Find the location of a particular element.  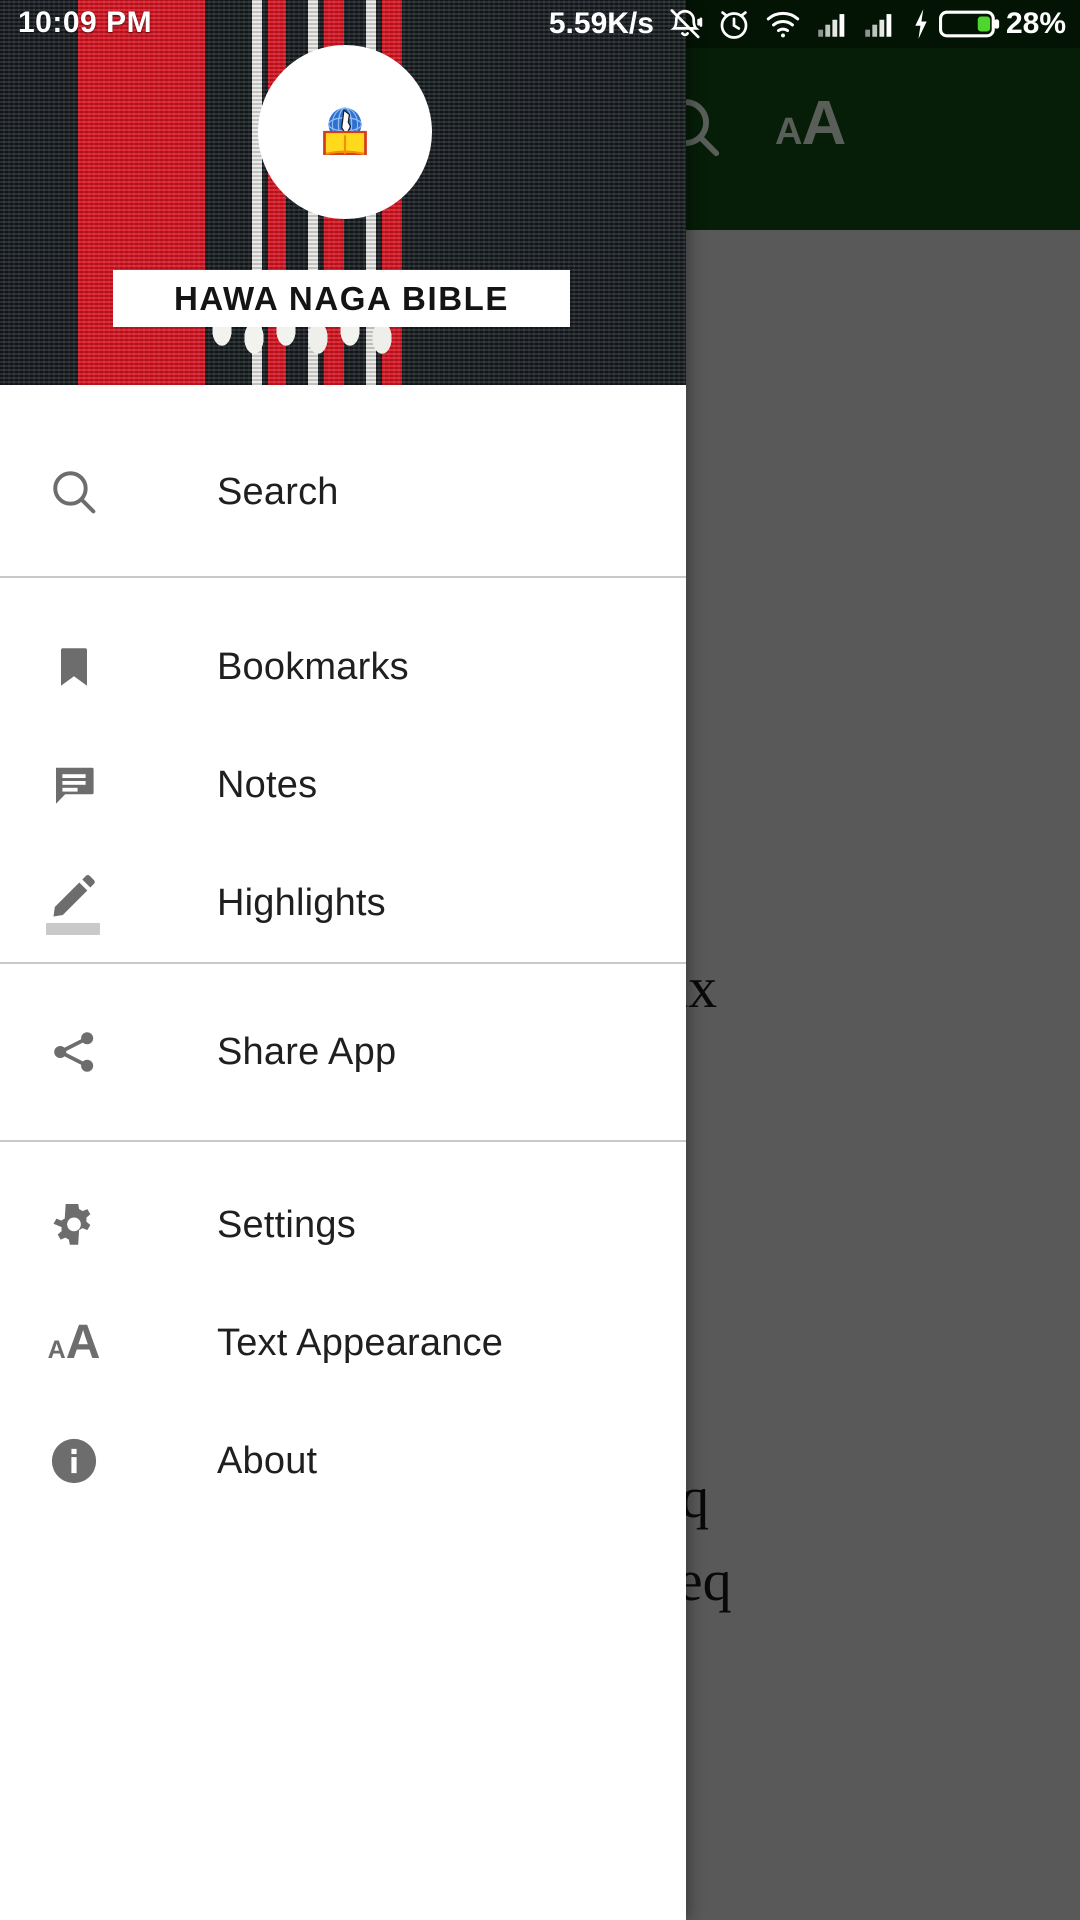

pencil-icon is located at coordinates (74, 904).